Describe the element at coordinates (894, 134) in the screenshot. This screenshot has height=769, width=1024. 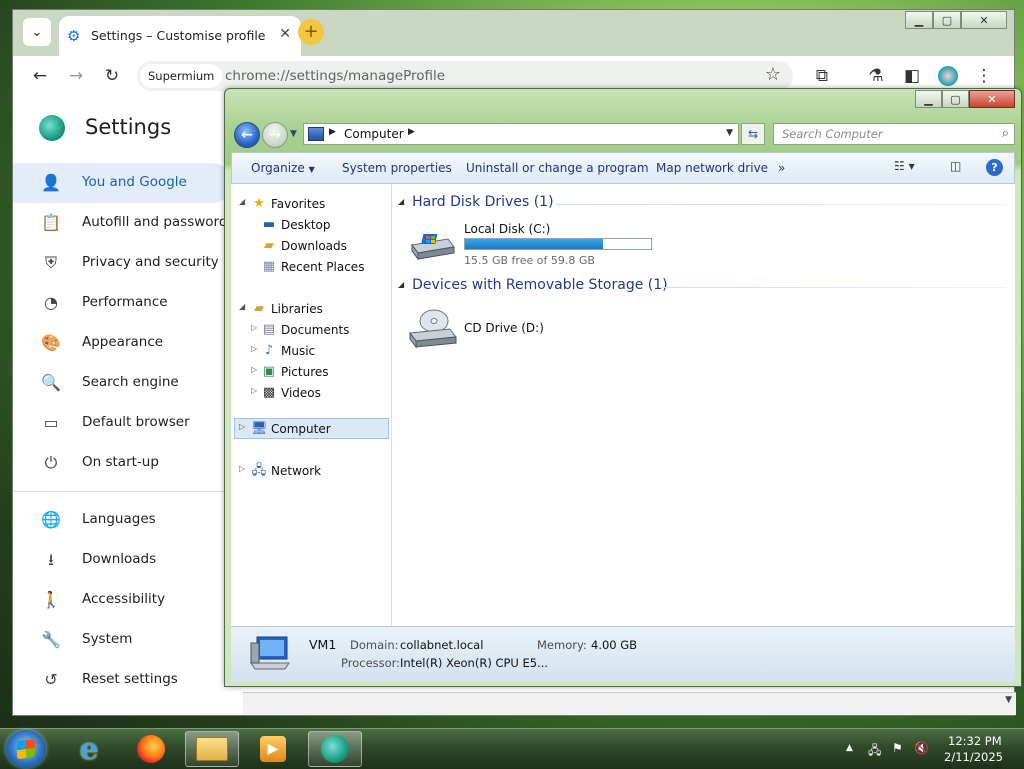
I see `explorer-search-input: Search Computer ⌕` at that location.